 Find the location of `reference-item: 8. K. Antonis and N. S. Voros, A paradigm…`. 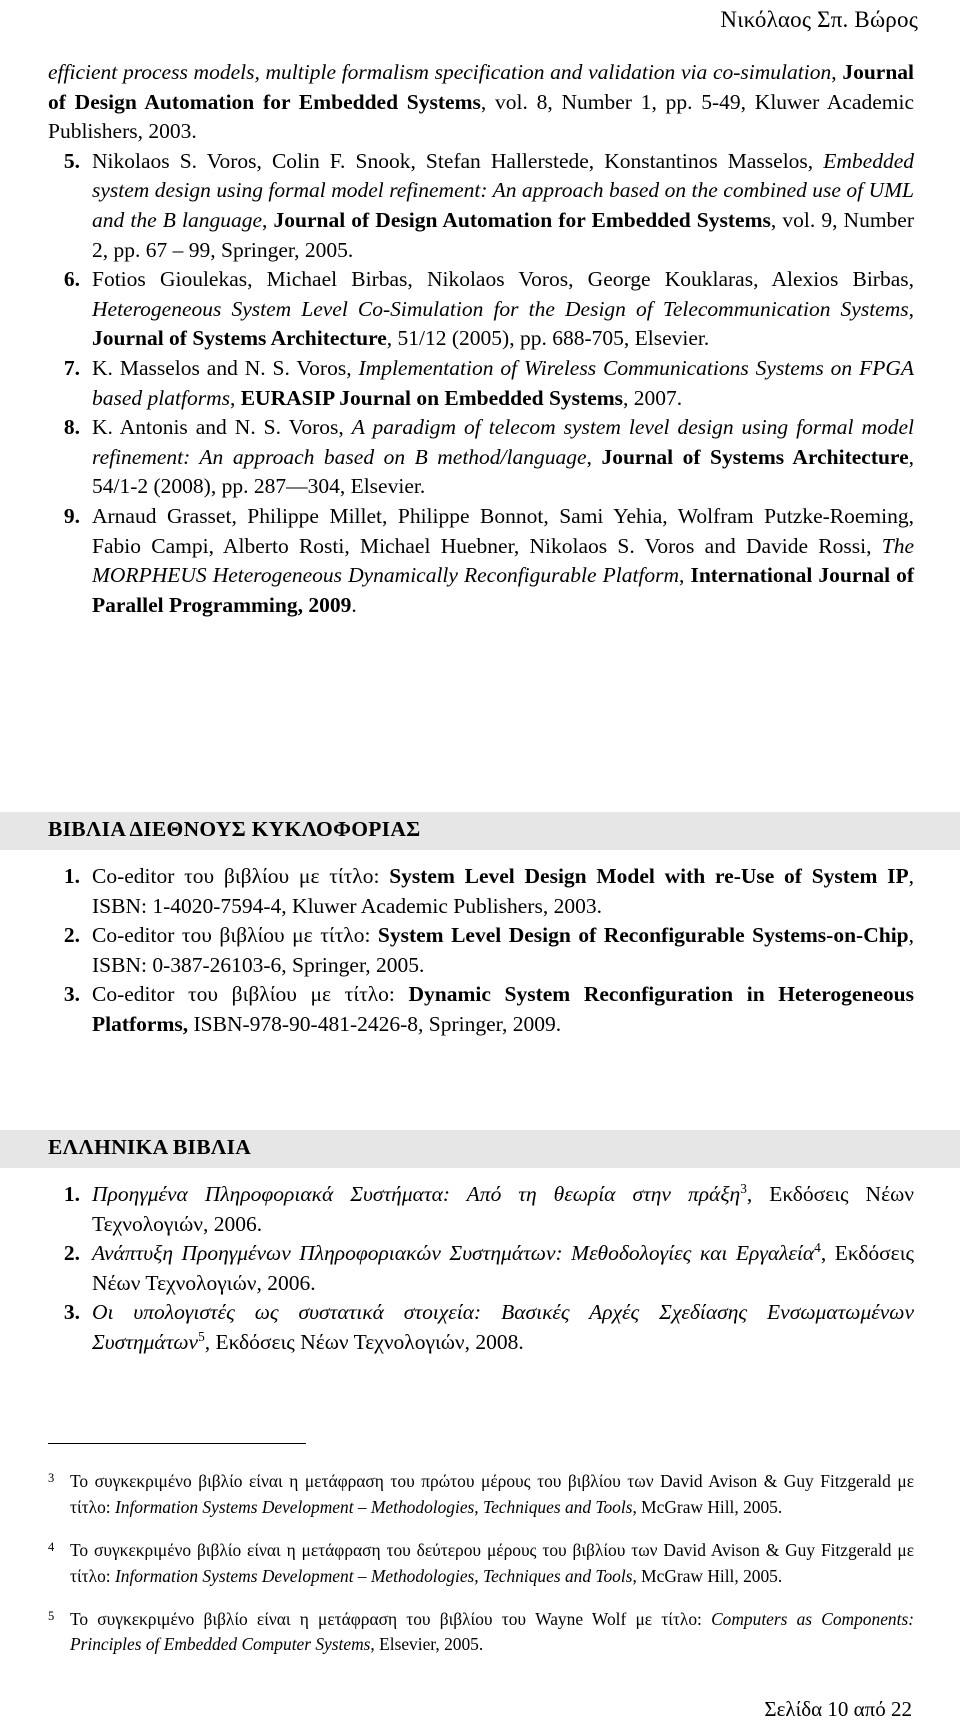

reference-item: 8. K. Antonis and N. S. Voros, A paradigm… is located at coordinates (481, 457).